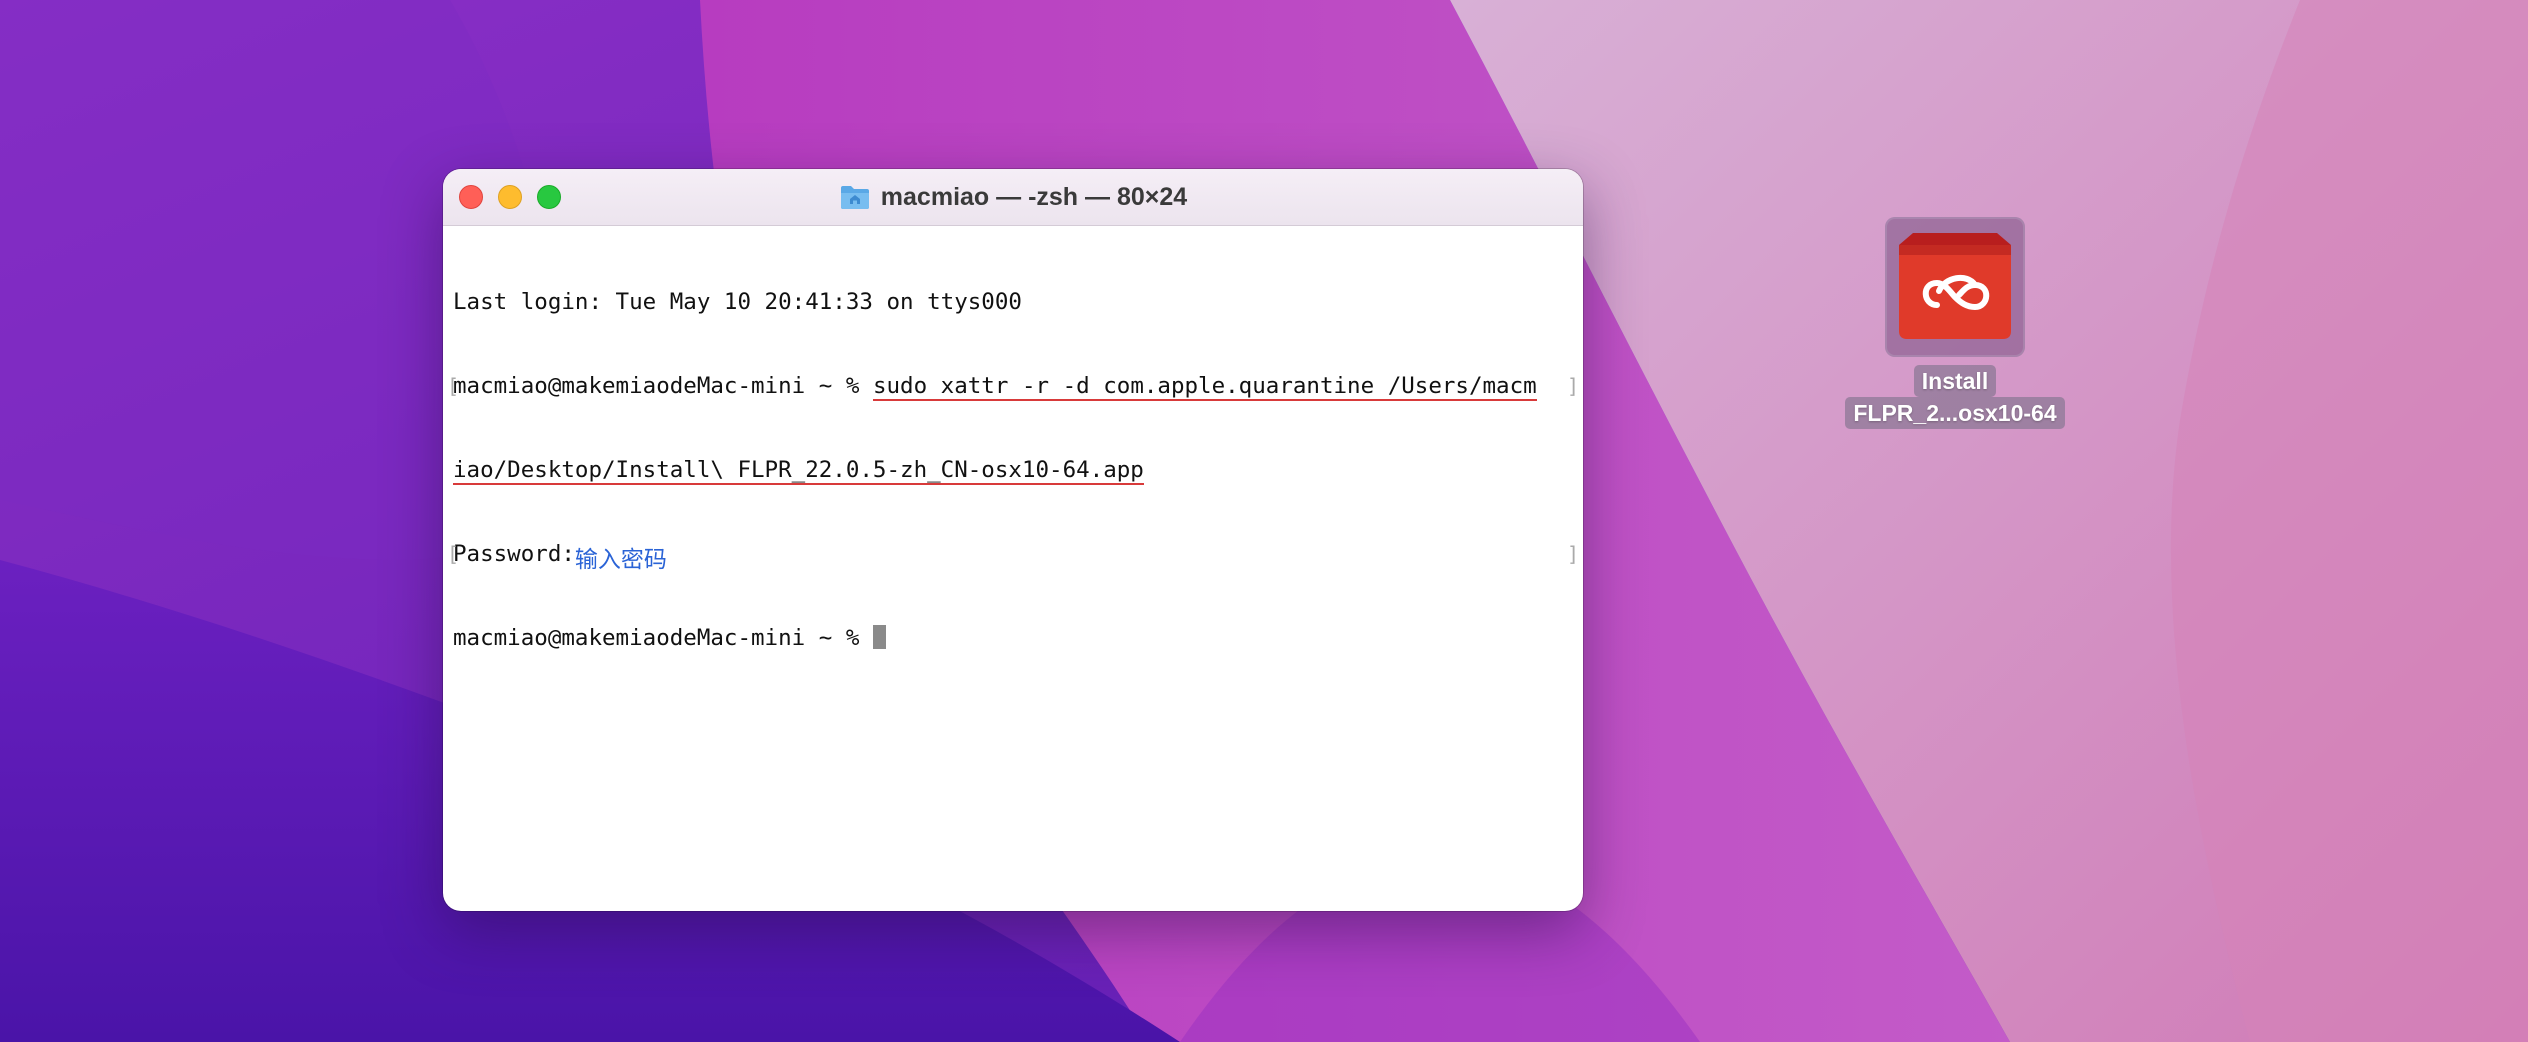 Image resolution: width=2528 pixels, height=1042 pixels. Describe the element at coordinates (514, 554) in the screenshot. I see `password-prompt: Password:` at that location.